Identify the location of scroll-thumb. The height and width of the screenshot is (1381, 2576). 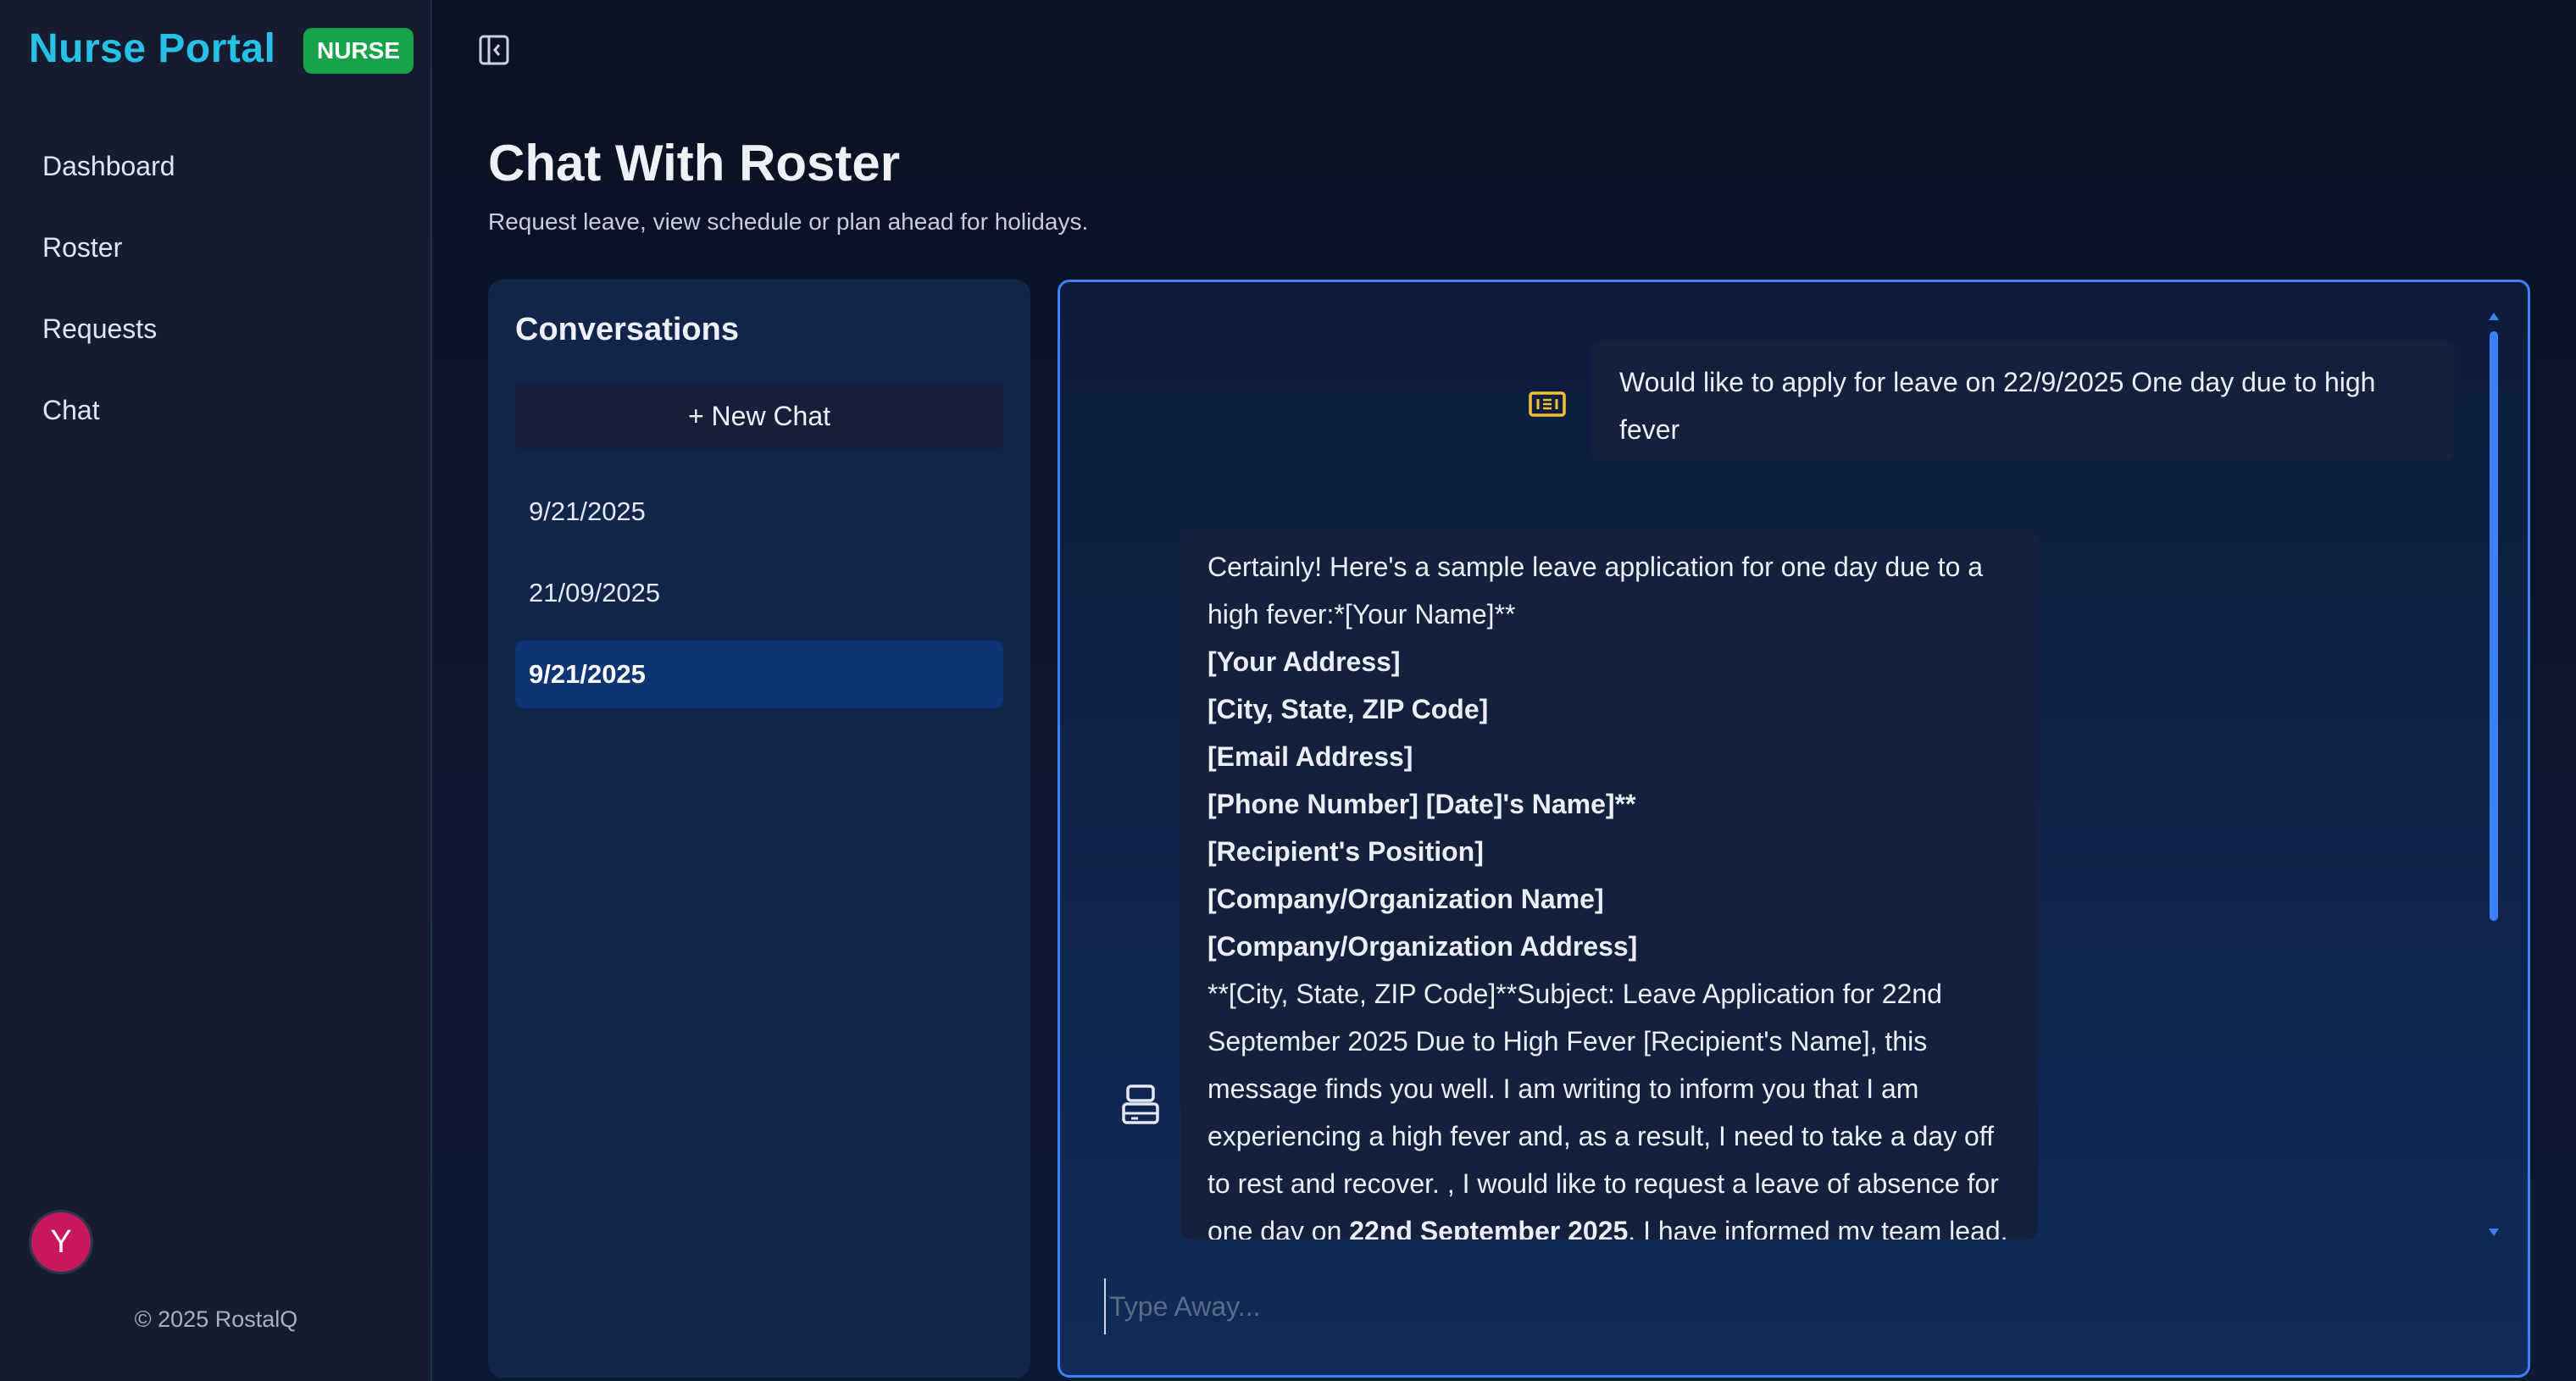
(2494, 626).